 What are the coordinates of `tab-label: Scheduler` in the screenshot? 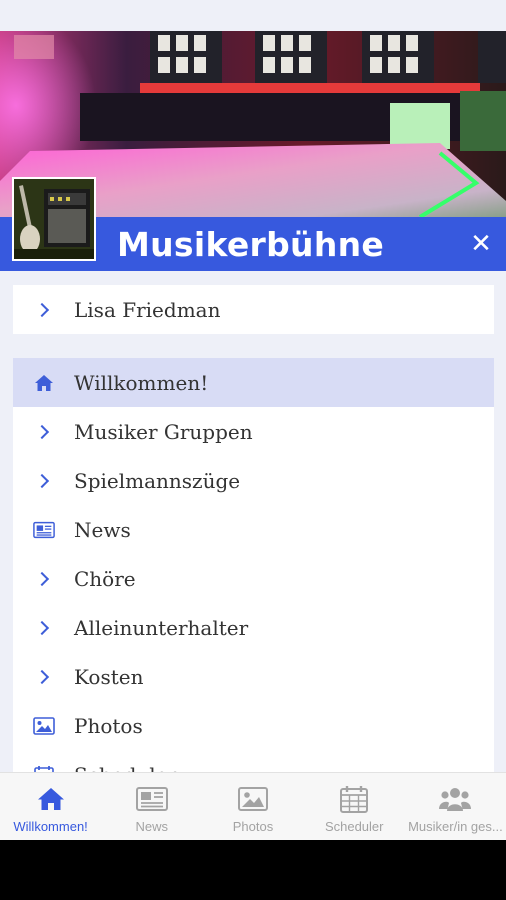 It's located at (354, 826).